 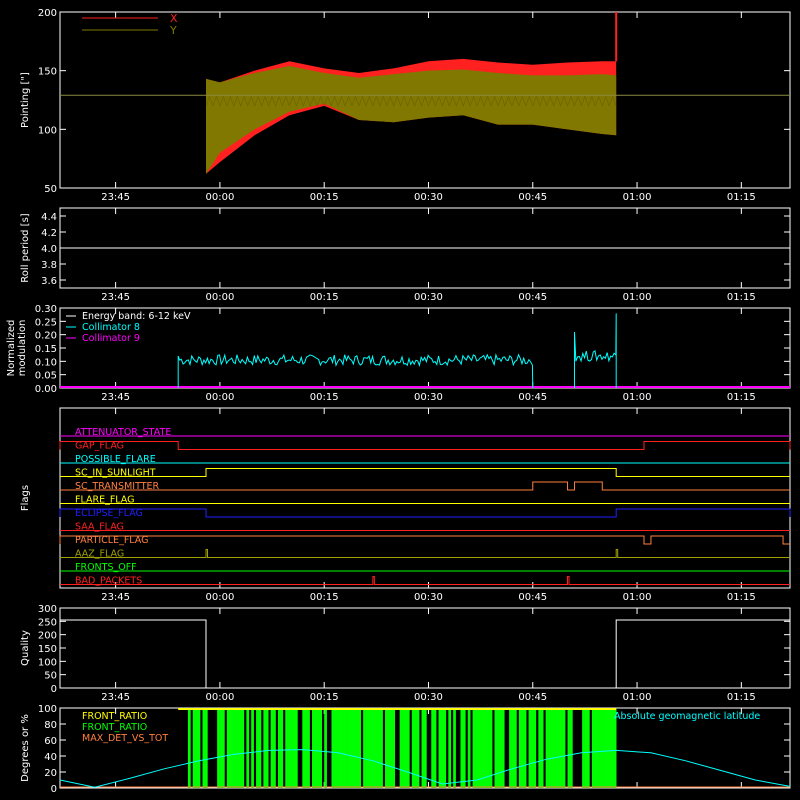 I want to click on flag-bad-packets-line, so click(x=425, y=580).